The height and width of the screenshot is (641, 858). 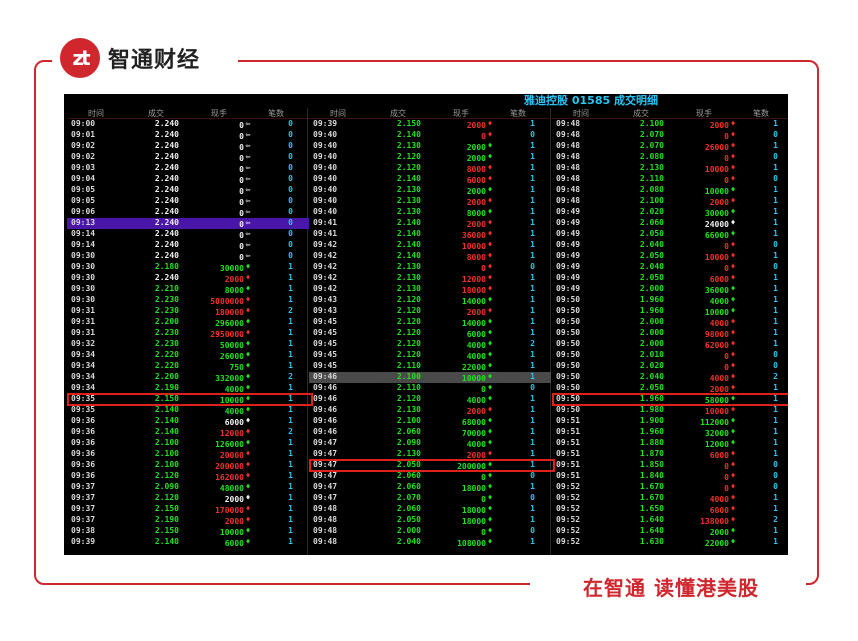 What do you see at coordinates (670, 355) in the screenshot?
I see `trade-row: 09:50 2.010 0 ♦ 0` at bounding box center [670, 355].